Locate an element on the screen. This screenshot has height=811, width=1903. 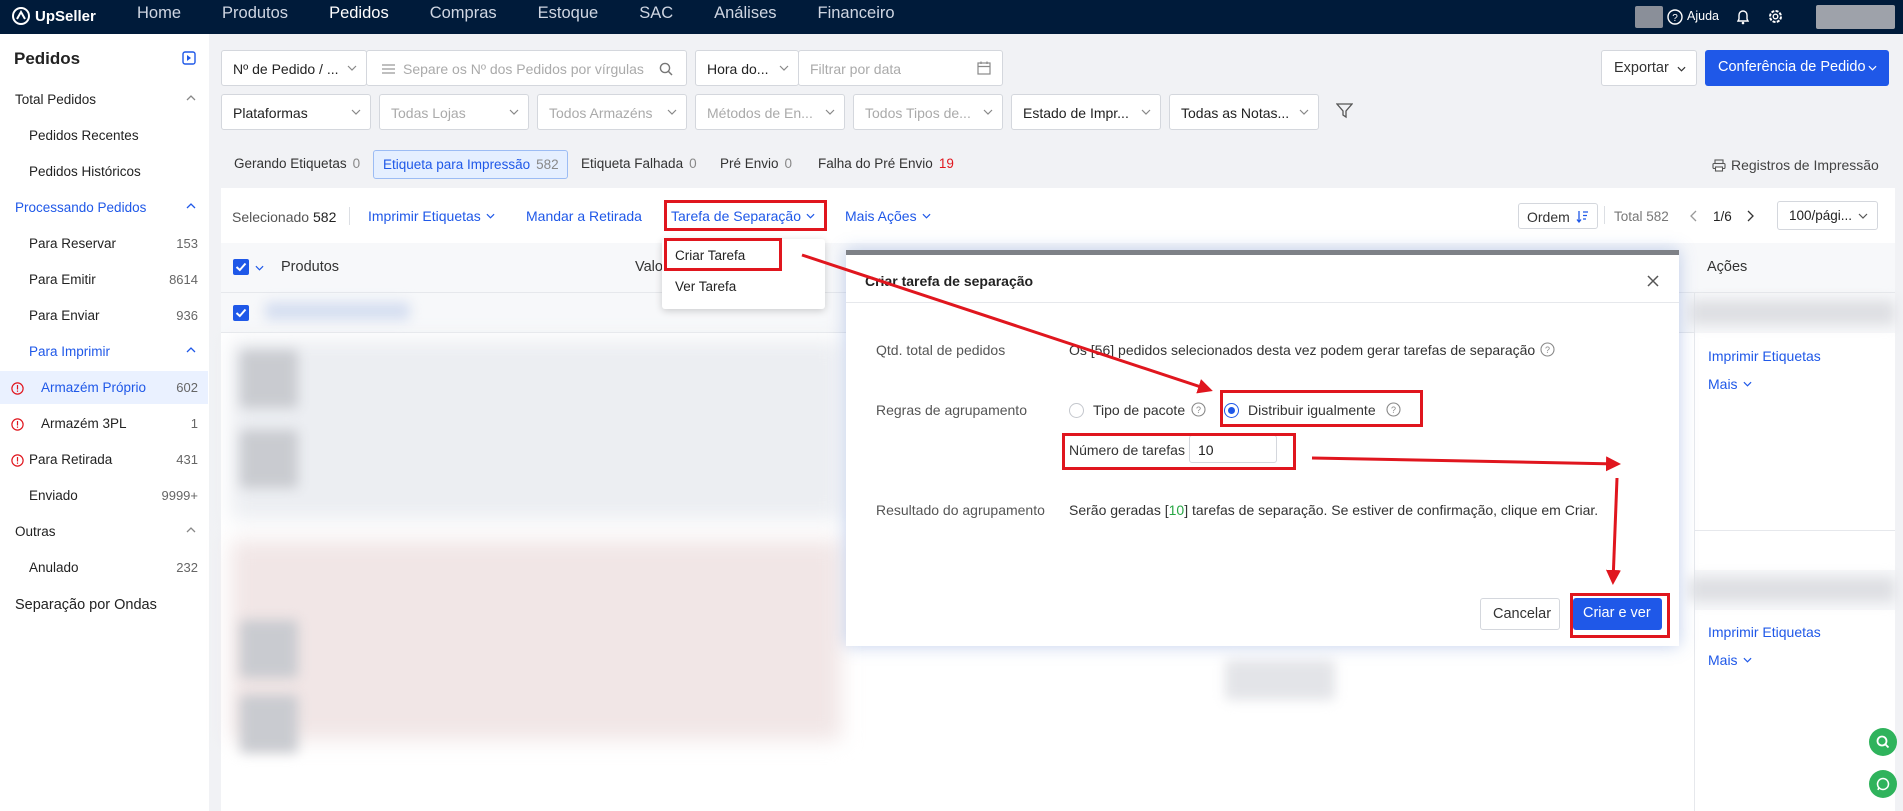
floating-whatsapp-button is located at coordinates (1883, 784).